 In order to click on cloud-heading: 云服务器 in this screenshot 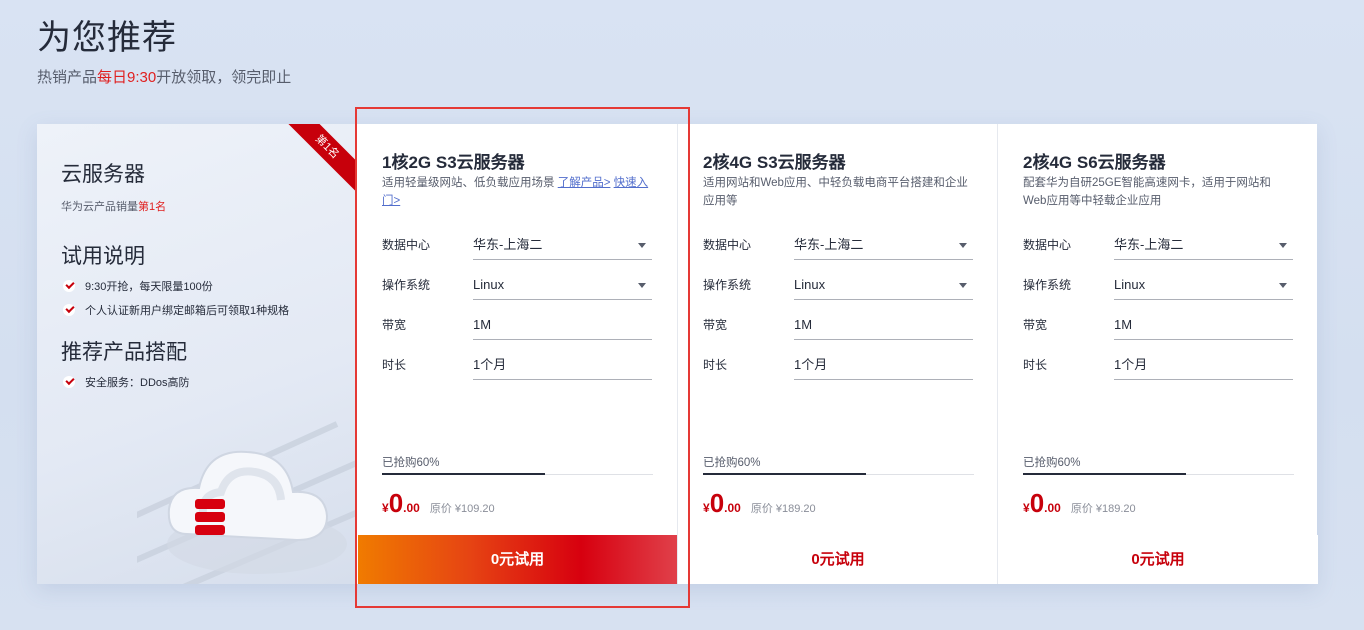, I will do `click(103, 174)`.